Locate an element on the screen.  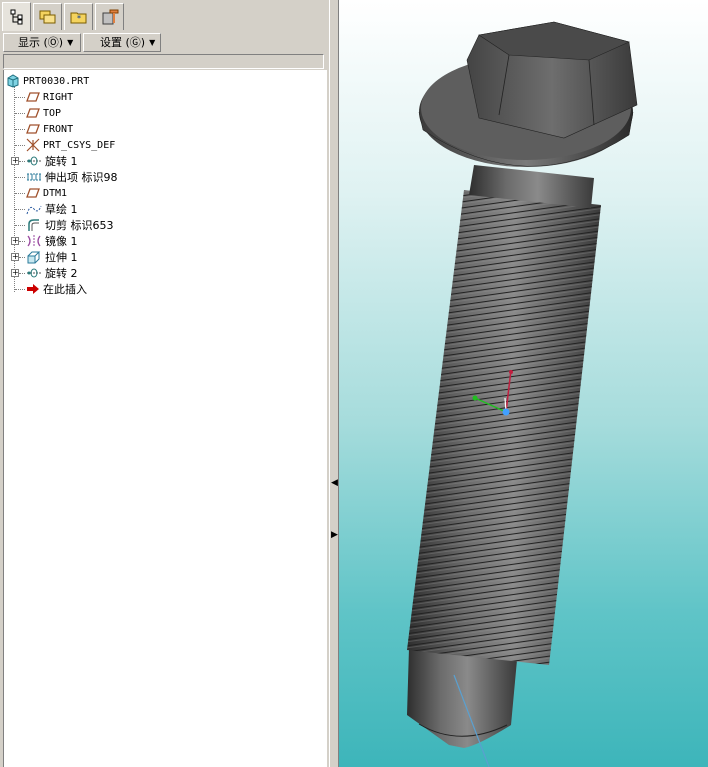
tree-item-front: FRONT is located at coordinates (49, 129).